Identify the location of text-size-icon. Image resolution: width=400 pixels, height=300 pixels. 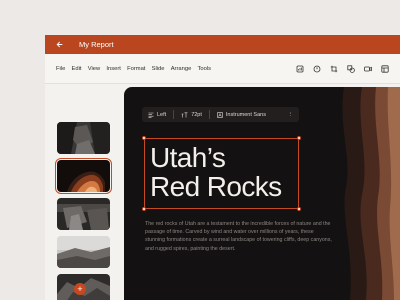
(184, 114).